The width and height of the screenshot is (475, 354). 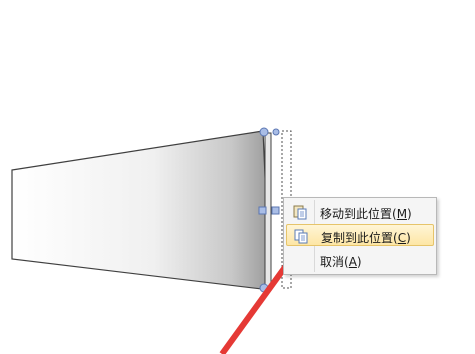 What do you see at coordinates (264, 132) in the screenshot?
I see `resize-handle-top` at bounding box center [264, 132].